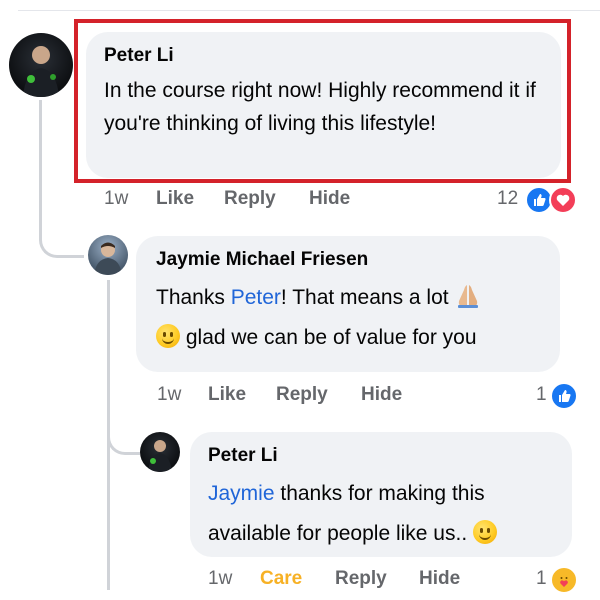 Image resolution: width=600 pixels, height=600 pixels. Describe the element at coordinates (468, 296) in the screenshot. I see `folded-hands-emoji` at that location.